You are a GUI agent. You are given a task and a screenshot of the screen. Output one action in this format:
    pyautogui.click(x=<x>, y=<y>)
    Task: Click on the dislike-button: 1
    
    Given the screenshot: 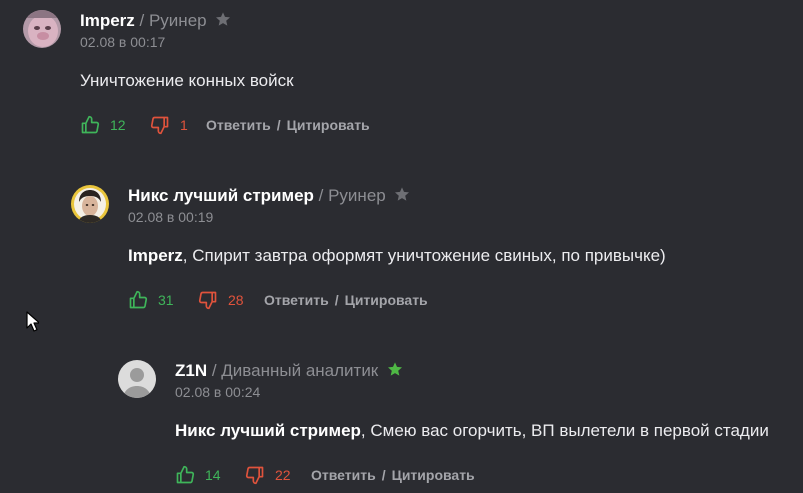 What is the action you would take?
    pyautogui.click(x=178, y=125)
    